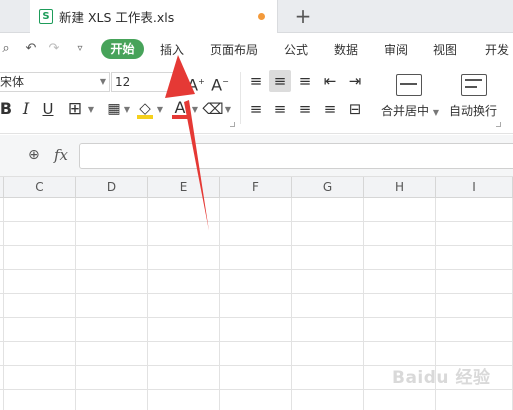 The height and width of the screenshot is (410, 513). I want to click on borders-icon: ⊞, so click(75, 109).